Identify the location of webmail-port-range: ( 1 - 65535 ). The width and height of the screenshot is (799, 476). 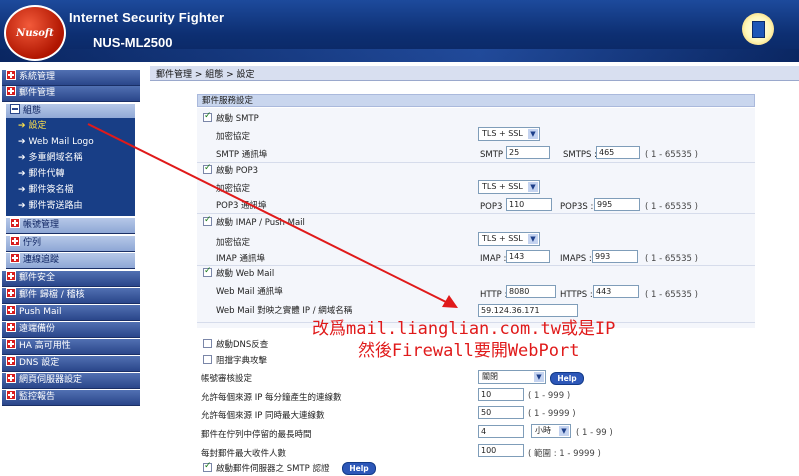
(671, 295).